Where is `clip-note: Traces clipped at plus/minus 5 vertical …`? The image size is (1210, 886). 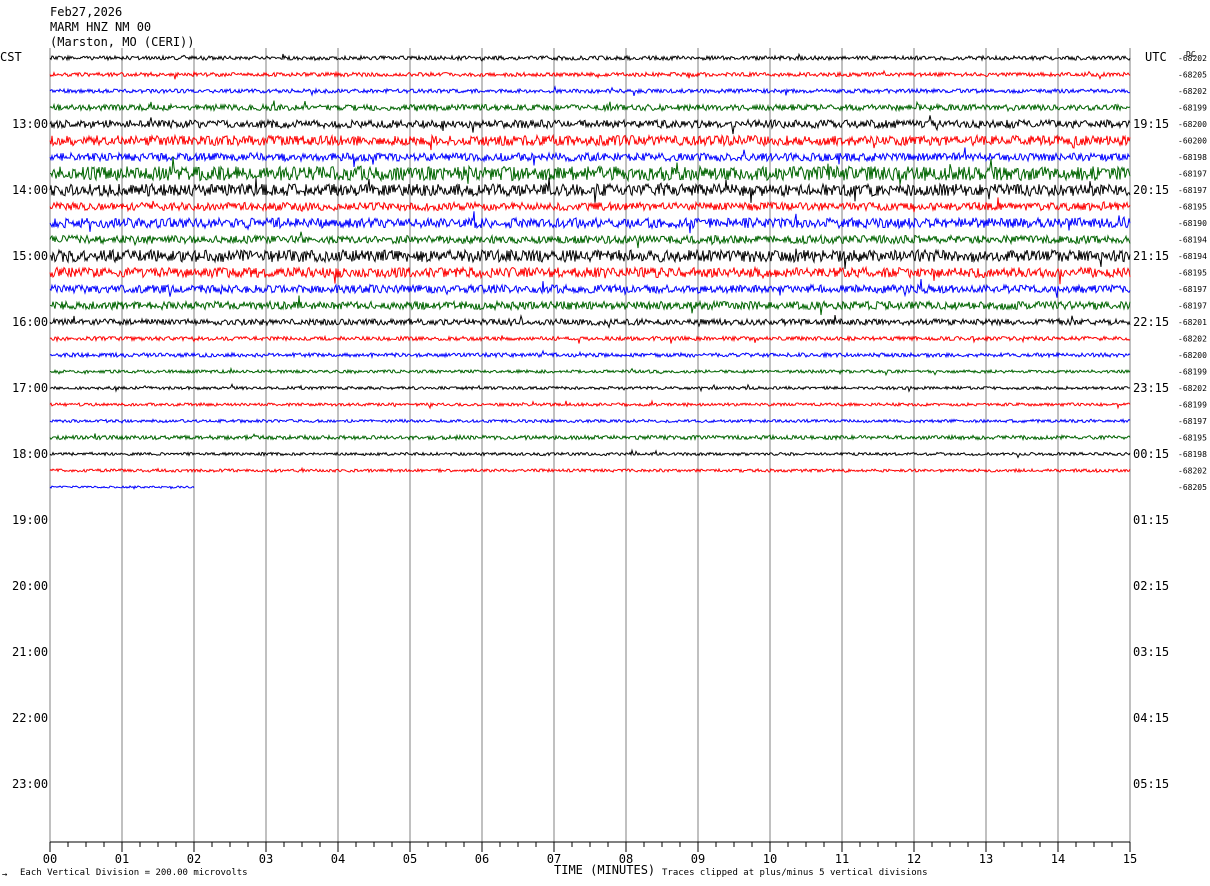 clip-note: Traces clipped at plus/minus 5 vertical … is located at coordinates (795, 873).